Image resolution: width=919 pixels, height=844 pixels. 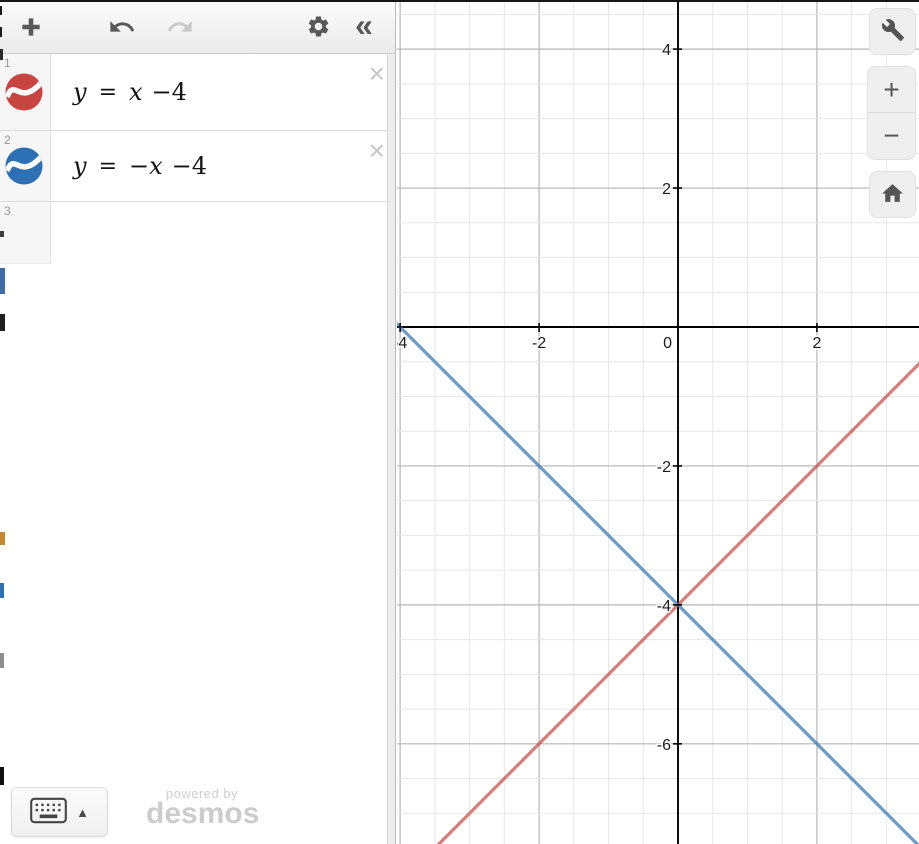 I want to click on graph-settings-button, so click(x=318, y=27).